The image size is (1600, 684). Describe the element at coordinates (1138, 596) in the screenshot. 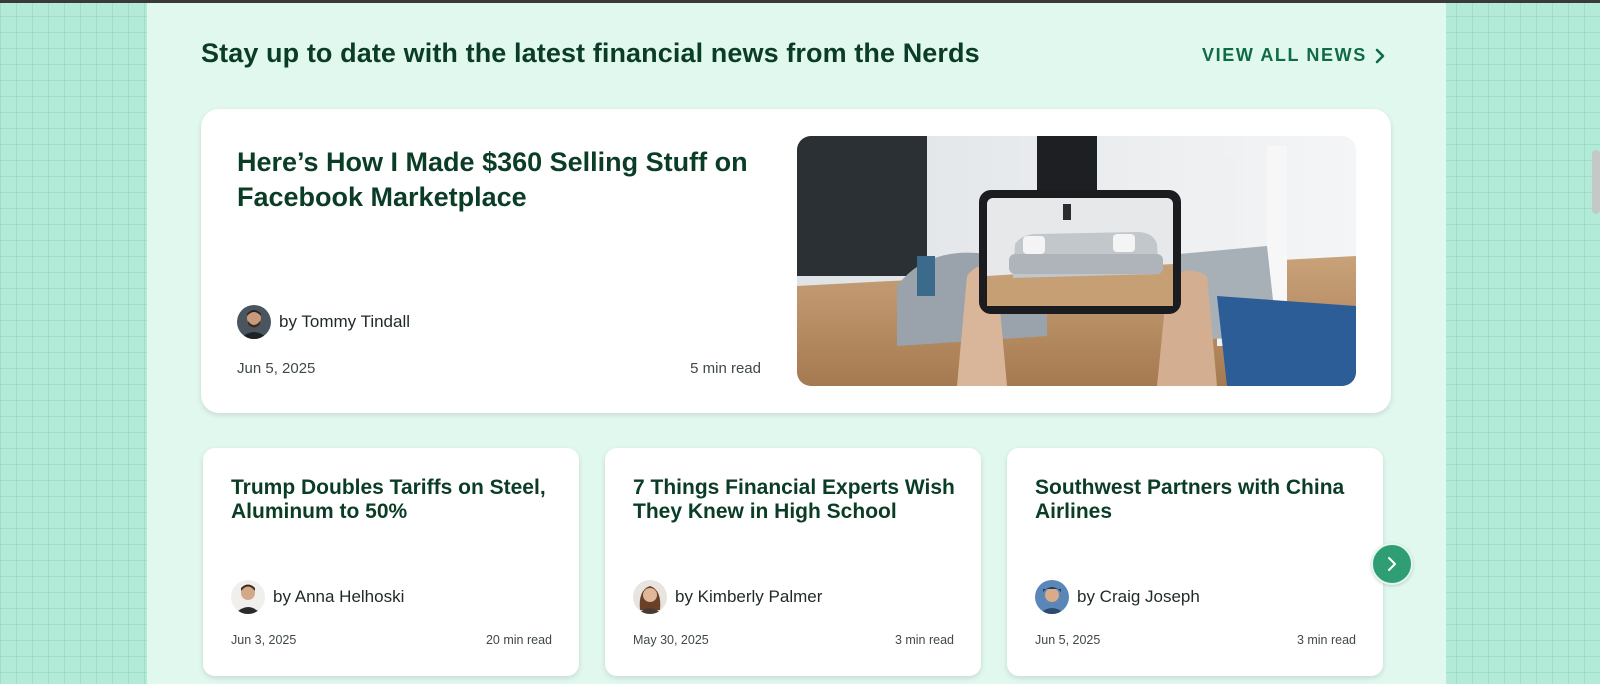

I see `author-name: by Craig Joseph` at that location.